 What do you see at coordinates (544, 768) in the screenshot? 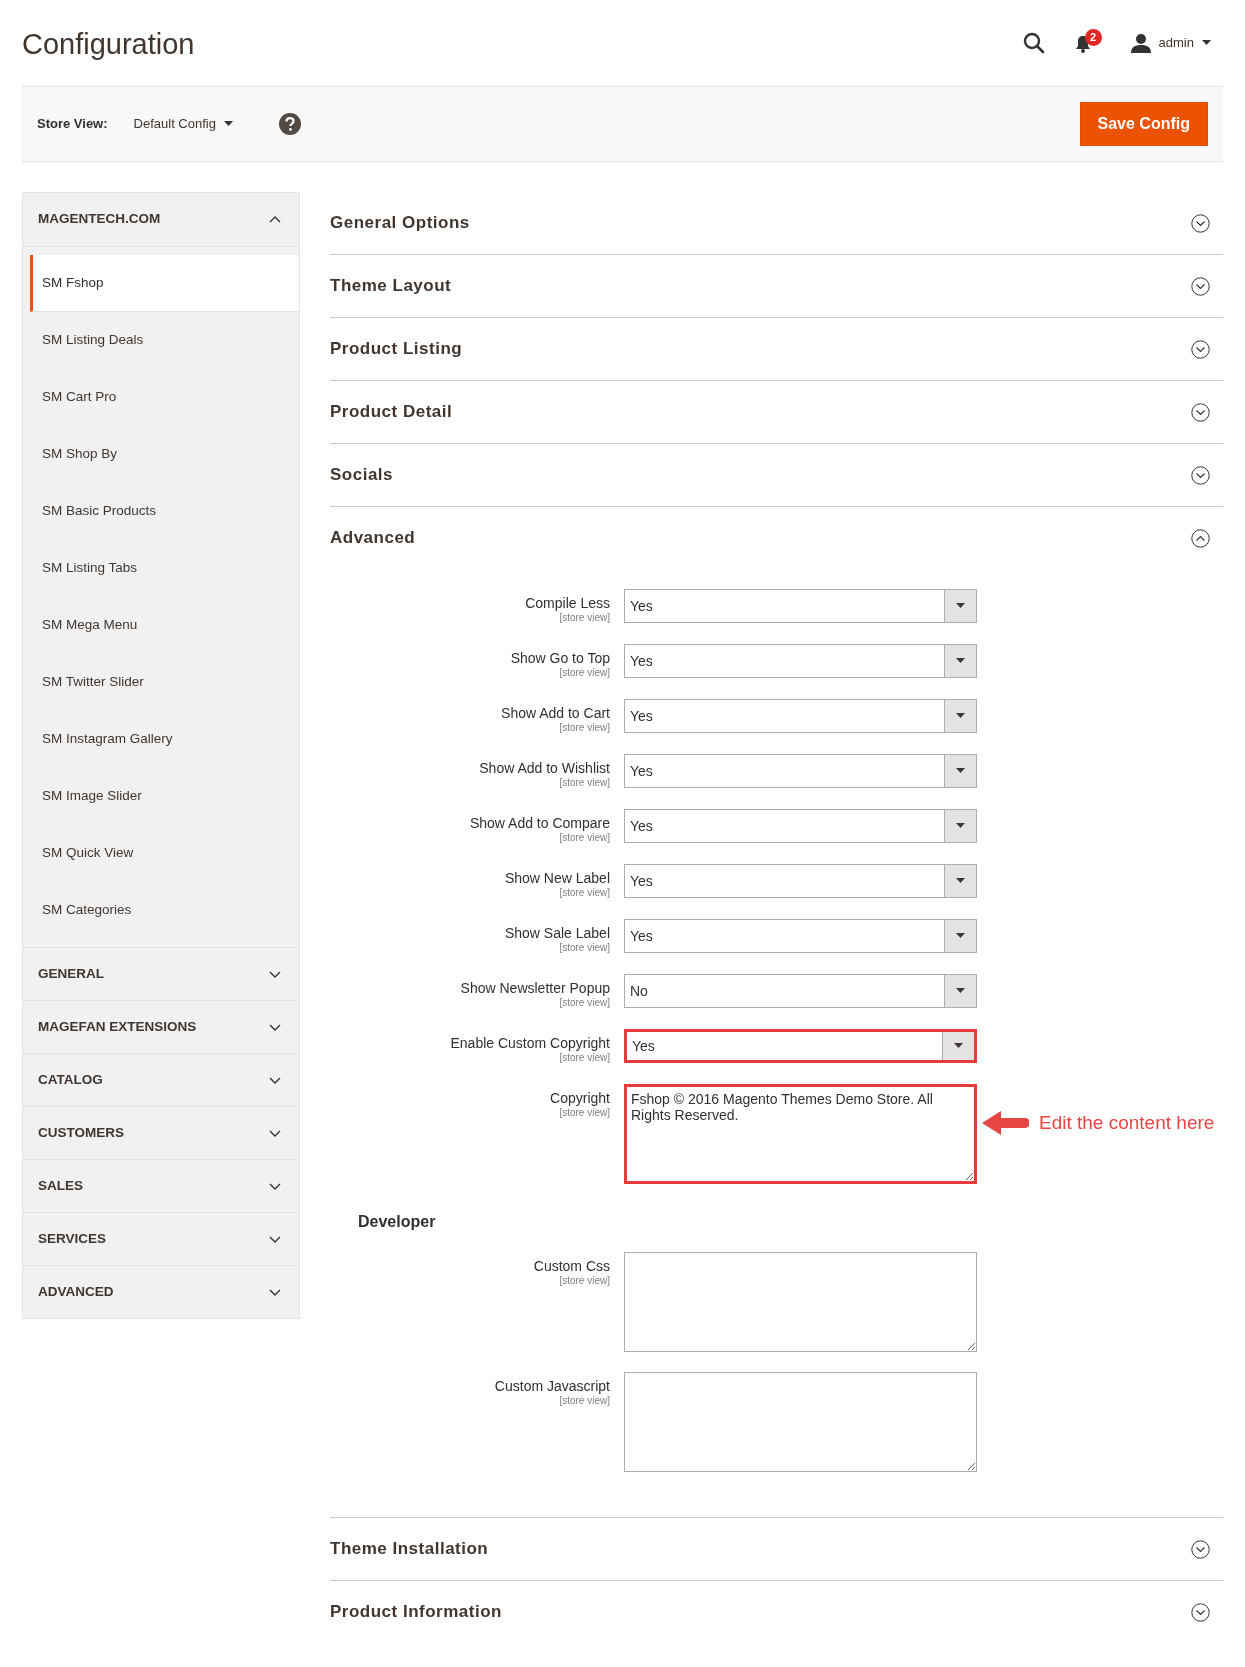
I see `field-label: Show Add to Wishlist` at bounding box center [544, 768].